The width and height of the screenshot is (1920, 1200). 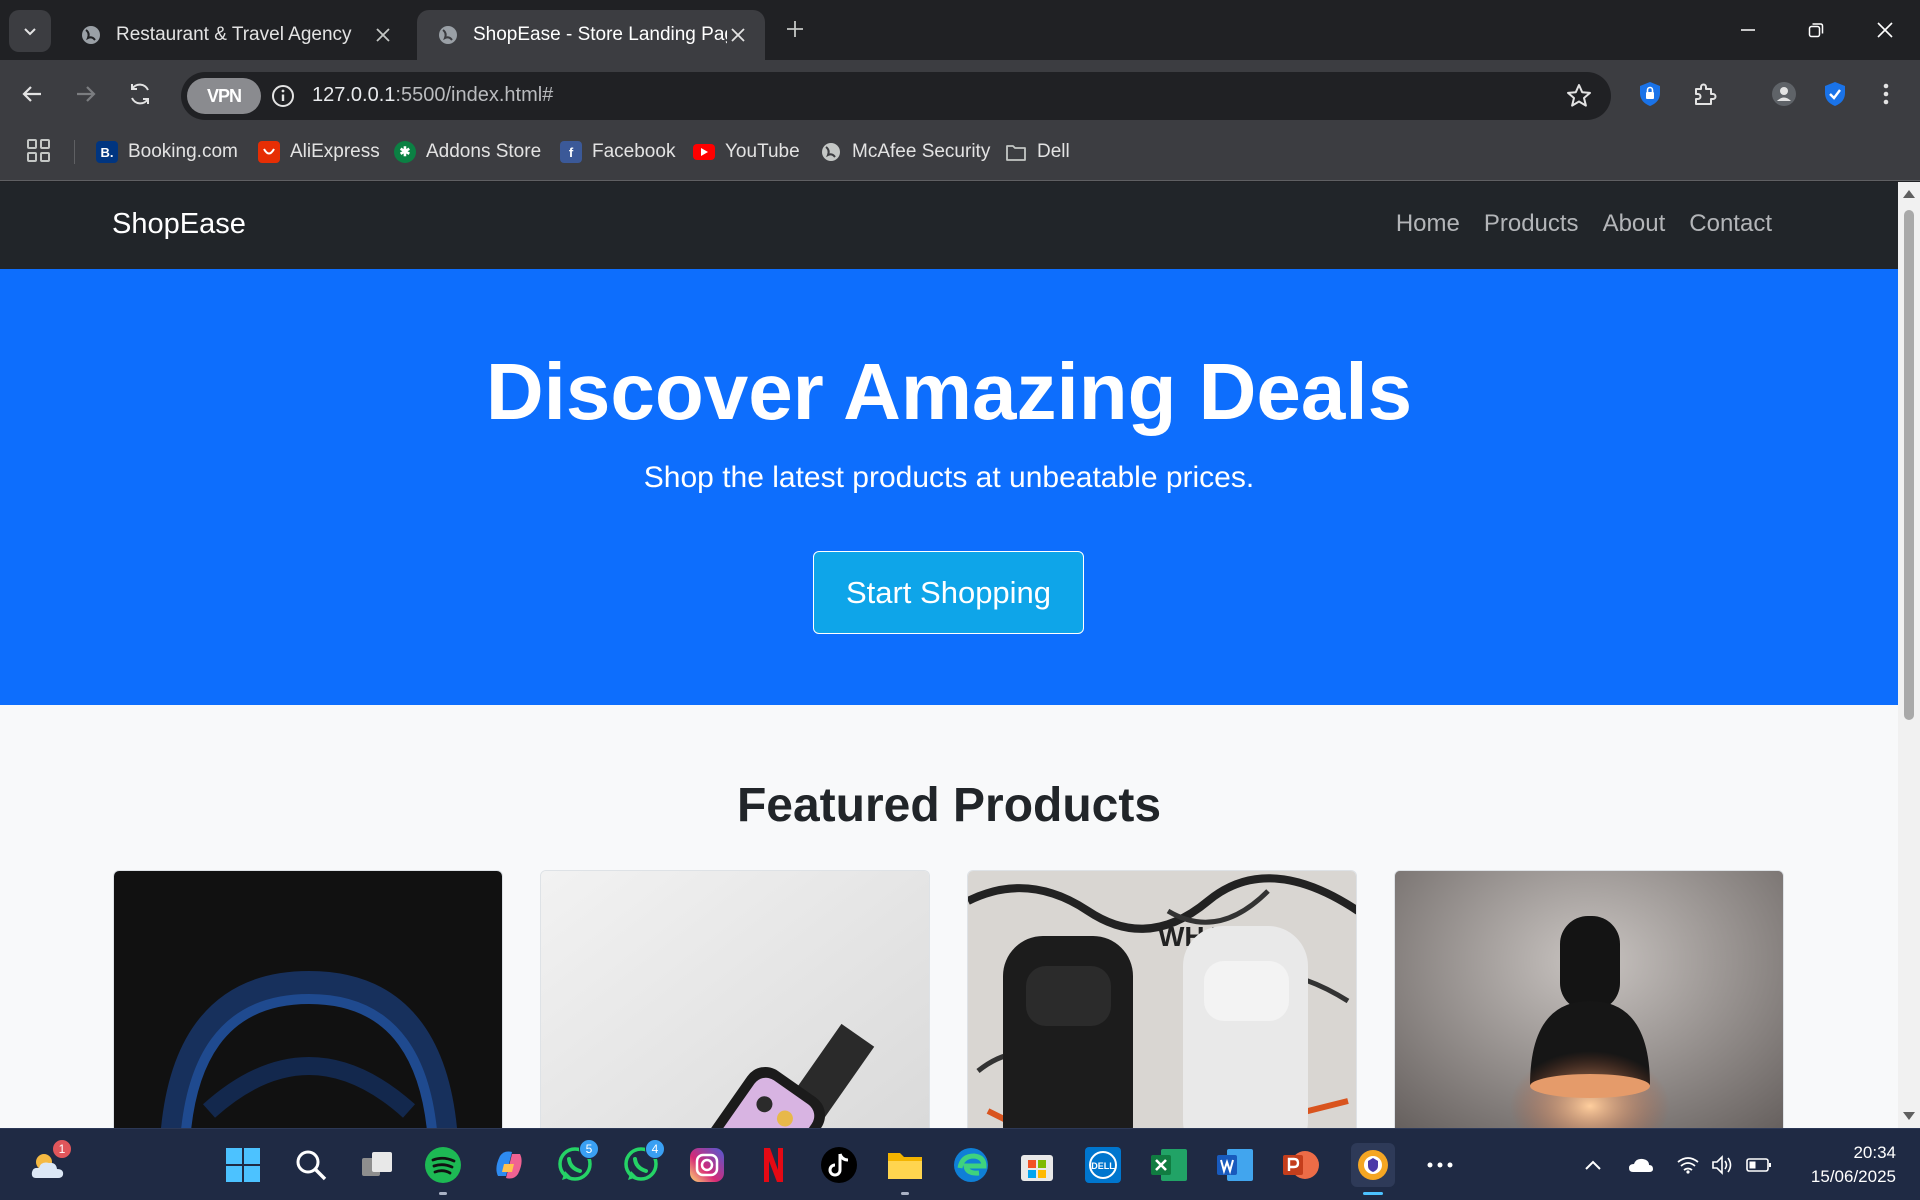 I want to click on nav-home: Home, so click(x=1428, y=224).